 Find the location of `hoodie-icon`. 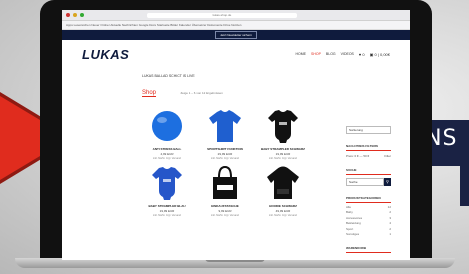

hoodie-icon is located at coordinates (283, 183).